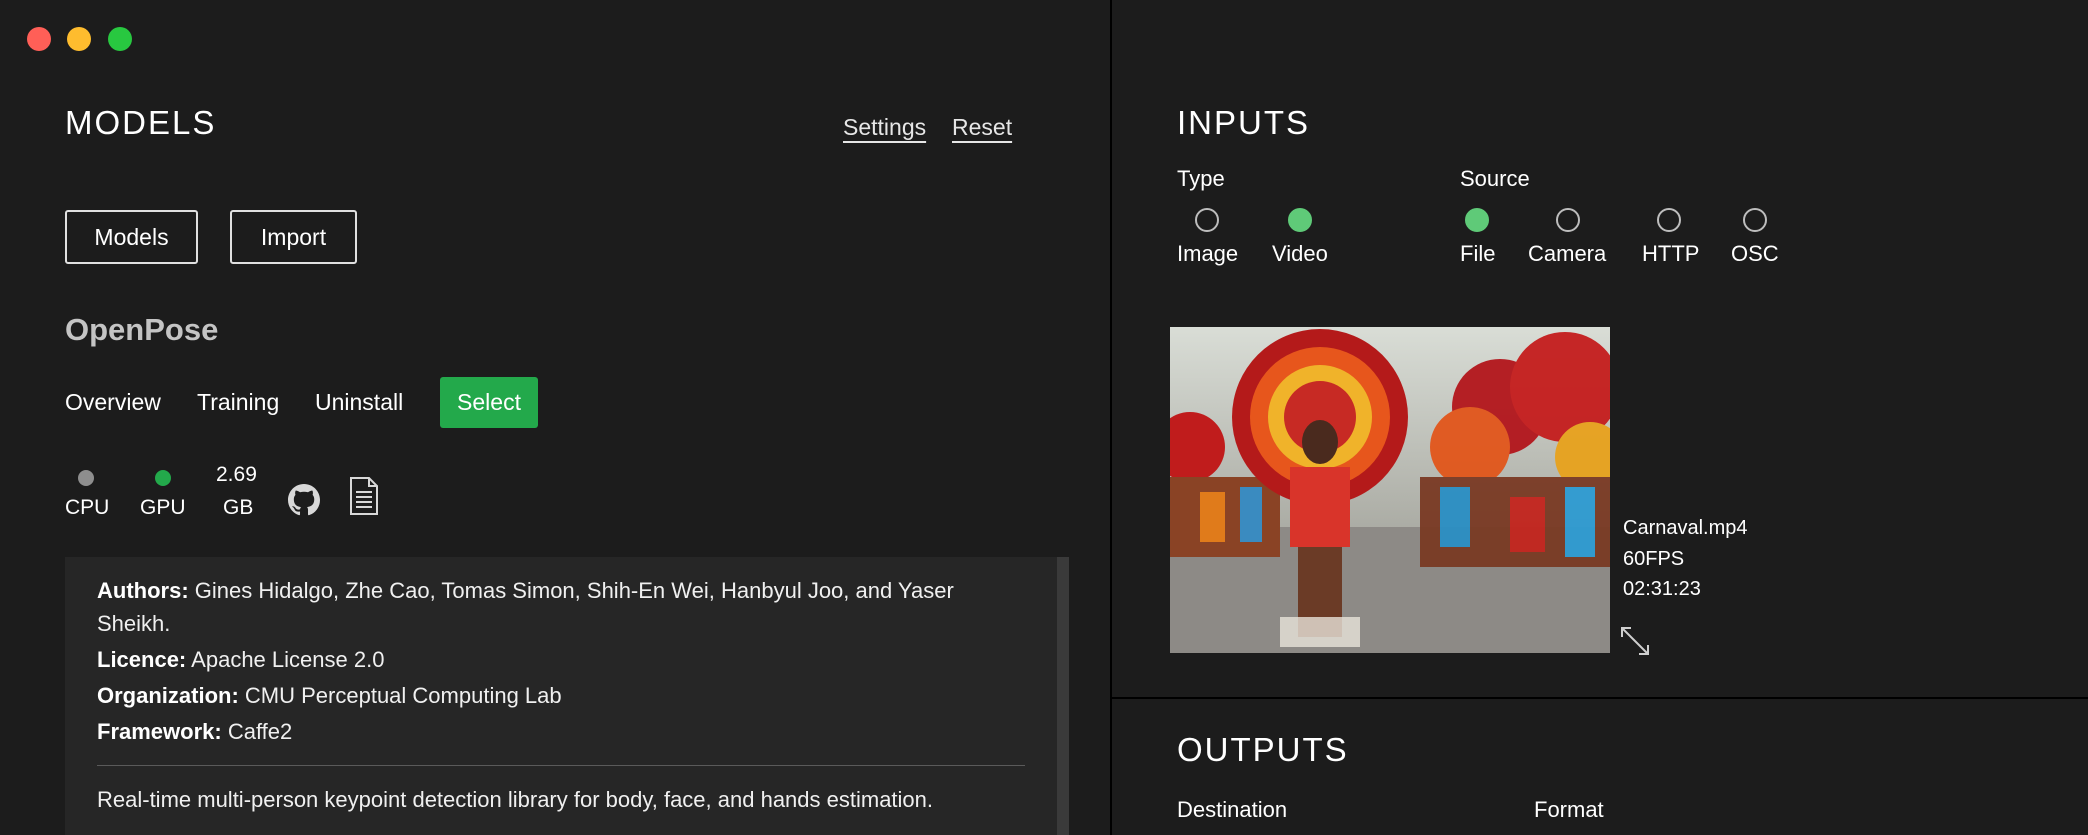  Describe the element at coordinates (1567, 253) in the screenshot. I see `source-option-camera: Camera` at that location.